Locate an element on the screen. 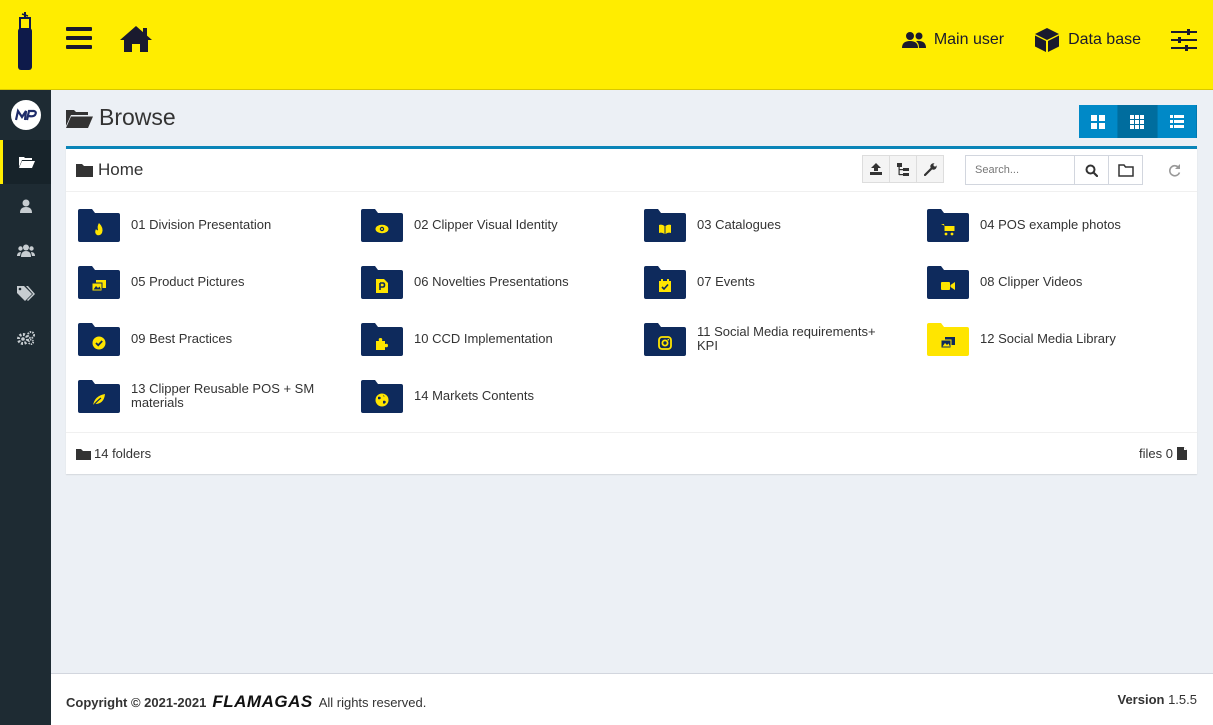  sidebar-item-tags is located at coordinates (25, 294).